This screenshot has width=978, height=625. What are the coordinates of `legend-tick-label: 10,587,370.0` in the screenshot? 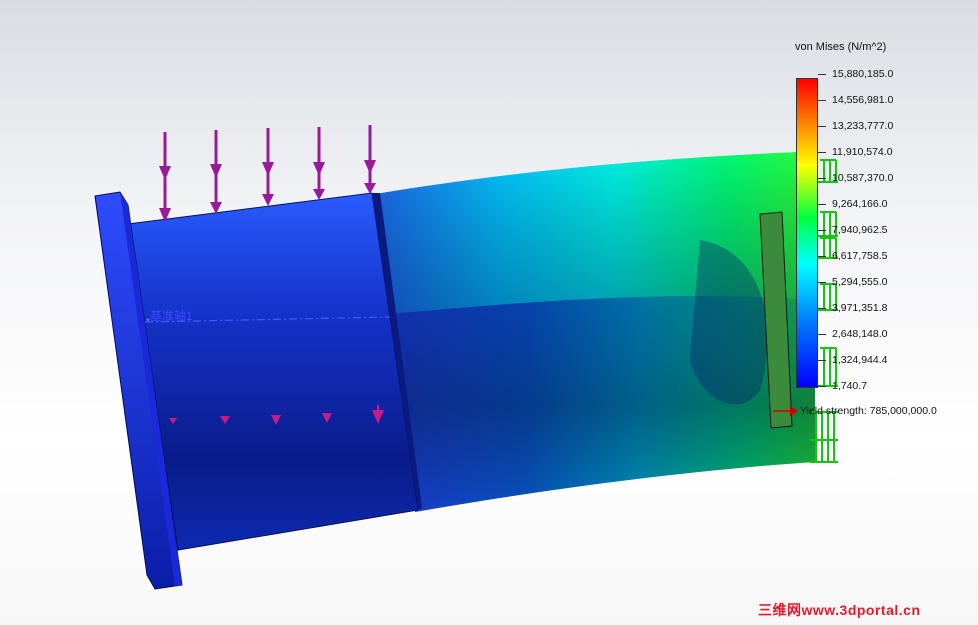 It's located at (863, 178).